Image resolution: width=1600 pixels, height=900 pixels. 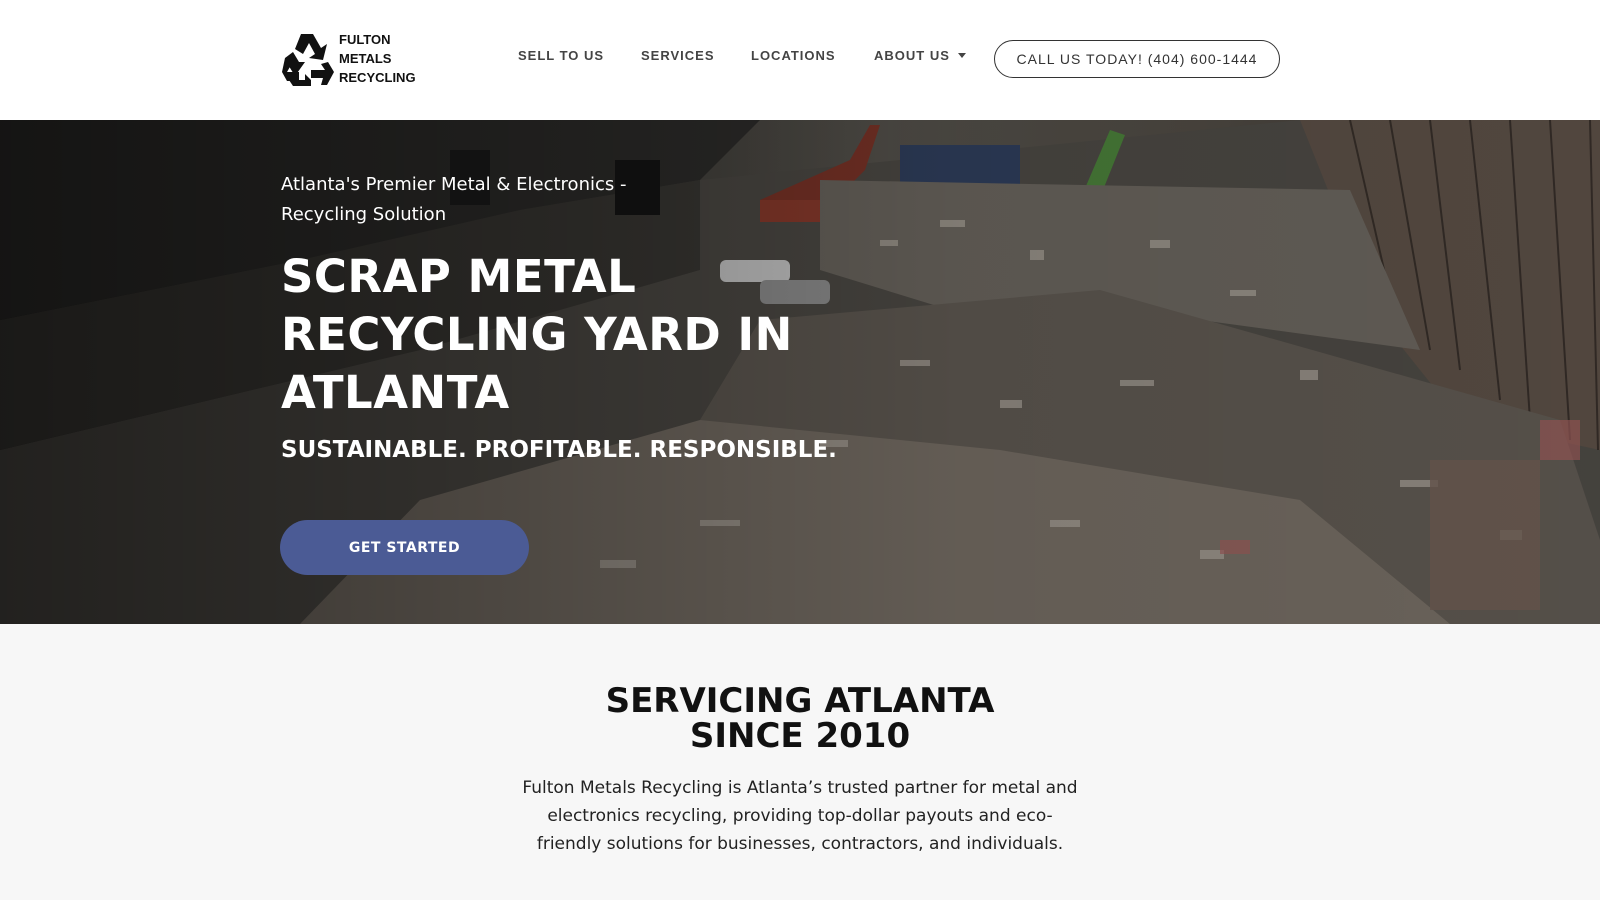 I want to click on nav-item-locations: LOCATIONS, so click(x=793, y=55).